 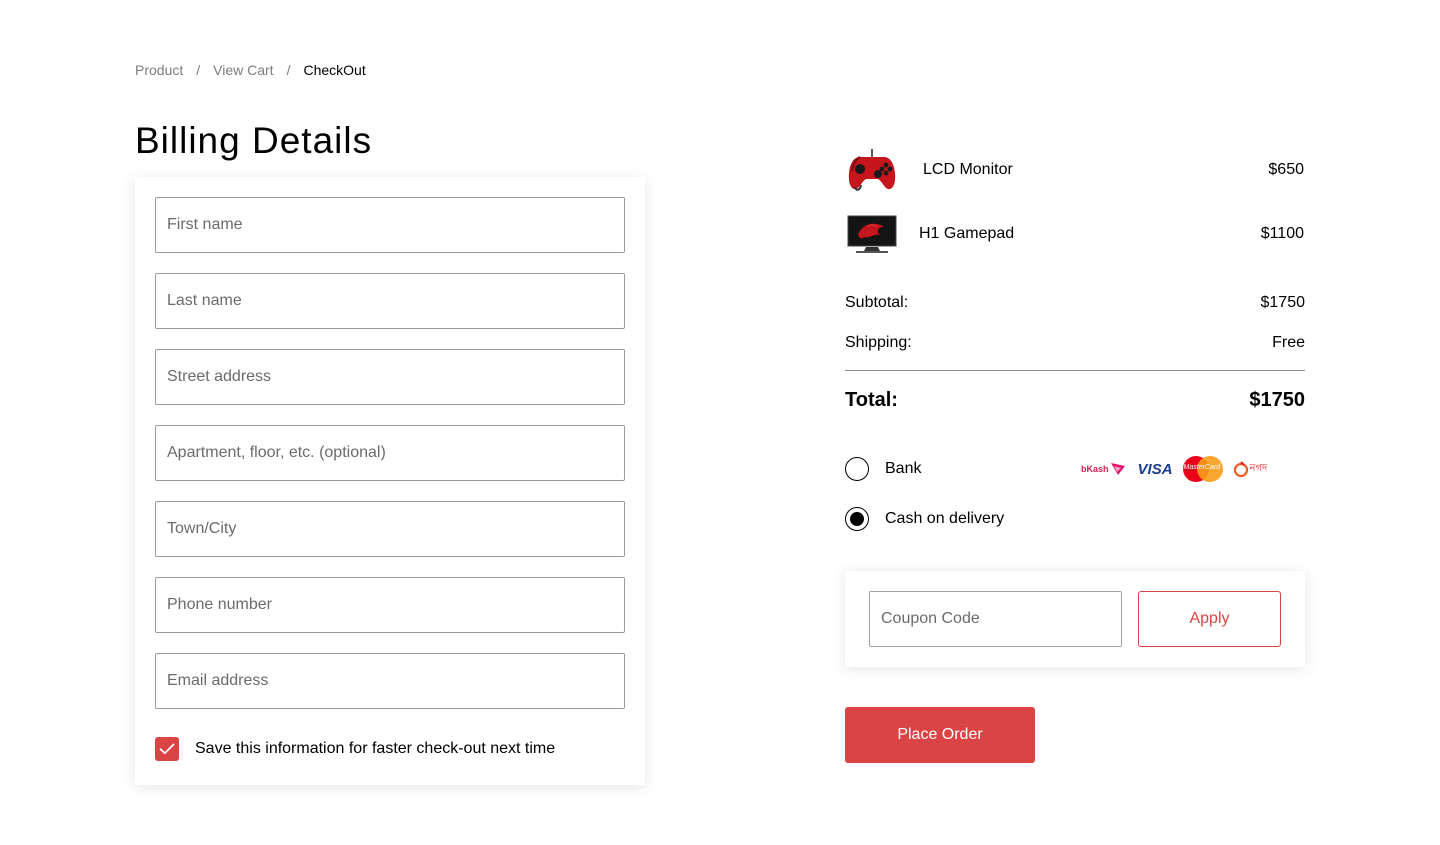 I want to click on order-item-price: $650, so click(x=1286, y=169).